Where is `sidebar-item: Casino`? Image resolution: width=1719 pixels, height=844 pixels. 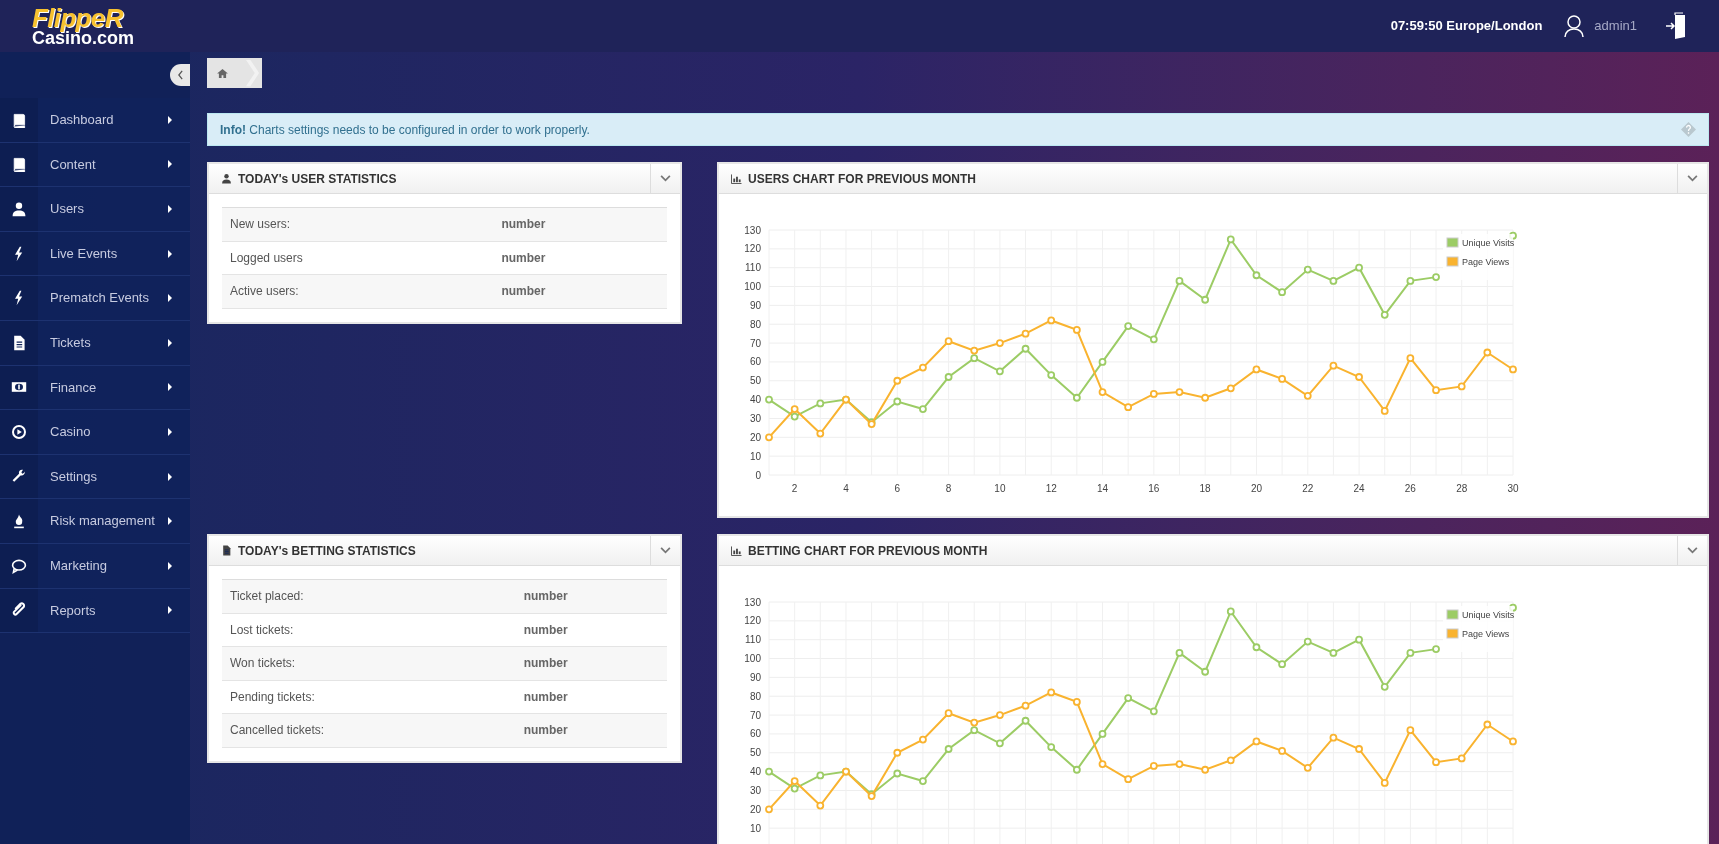 sidebar-item: Casino is located at coordinates (95, 432).